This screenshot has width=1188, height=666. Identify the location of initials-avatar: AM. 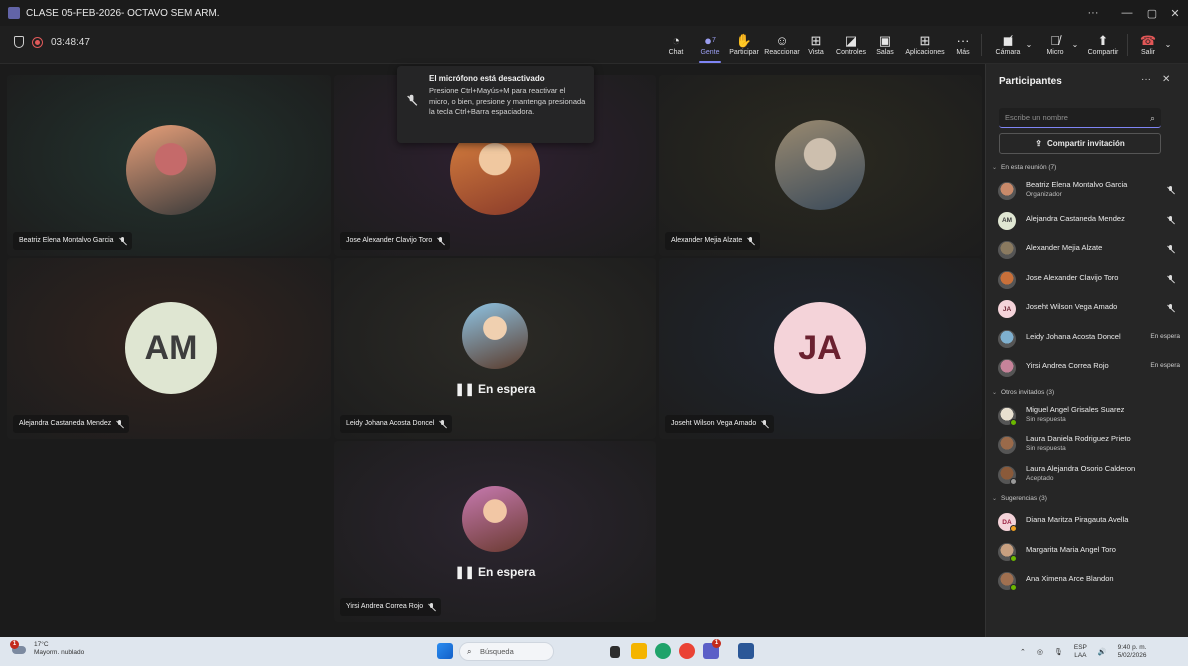
(1007, 220).